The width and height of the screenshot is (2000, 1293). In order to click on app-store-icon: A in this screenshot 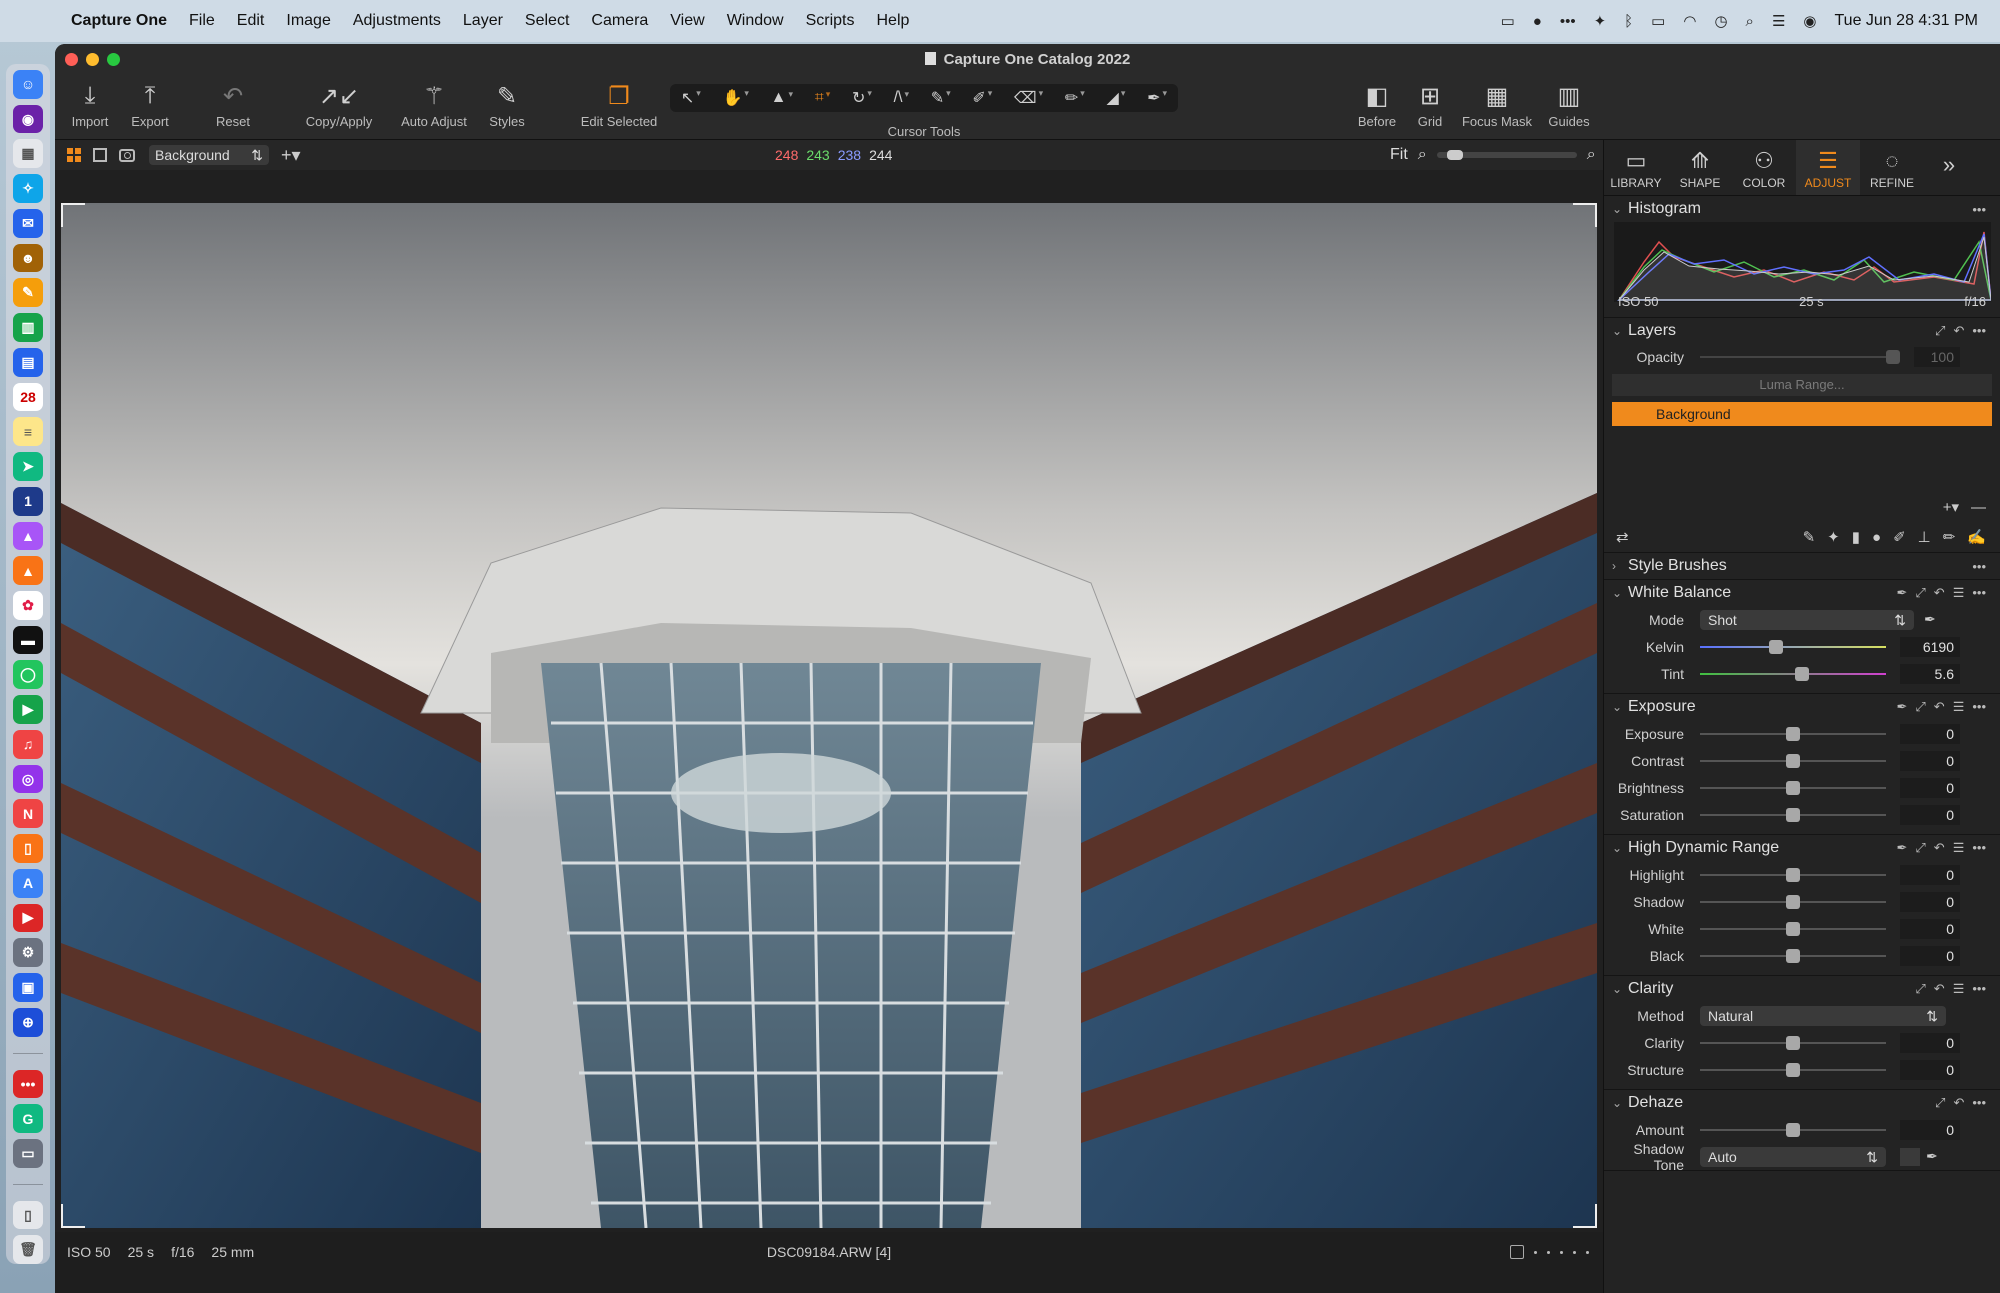, I will do `click(28, 883)`.